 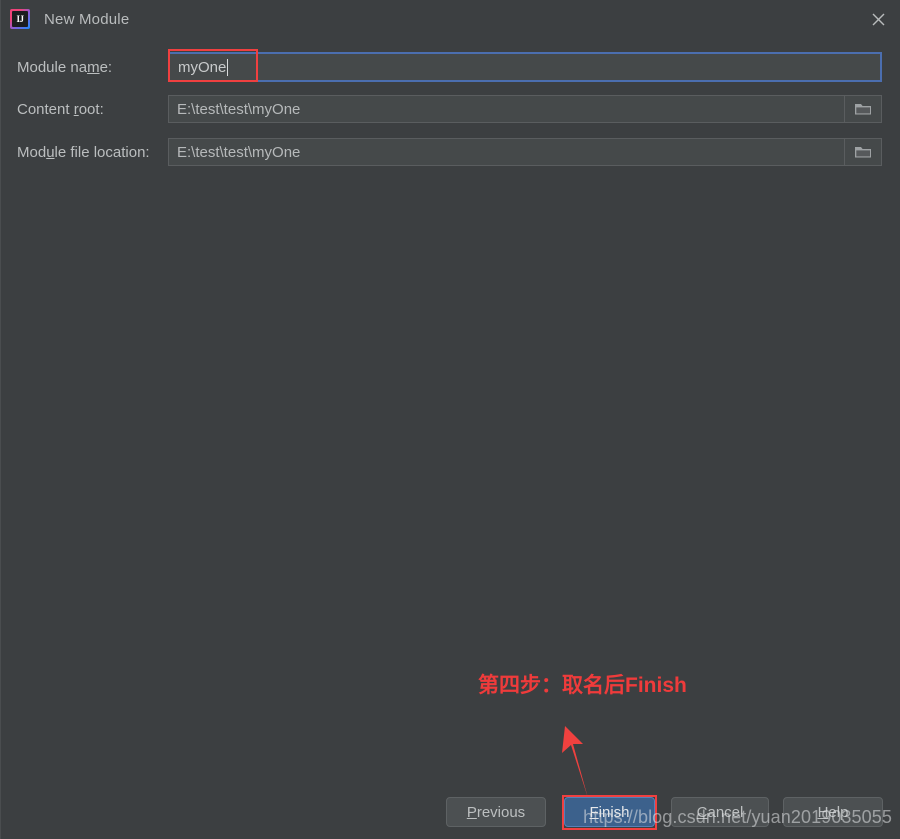 What do you see at coordinates (83, 152) in the screenshot?
I see `module-file-location-label: Module file location:` at bounding box center [83, 152].